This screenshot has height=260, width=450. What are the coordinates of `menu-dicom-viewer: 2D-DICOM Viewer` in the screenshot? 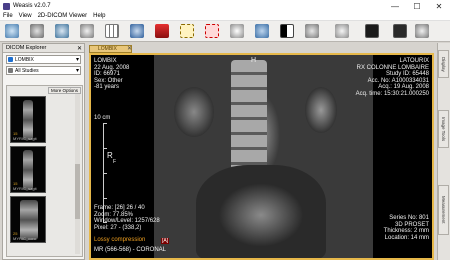 It's located at (63, 16).